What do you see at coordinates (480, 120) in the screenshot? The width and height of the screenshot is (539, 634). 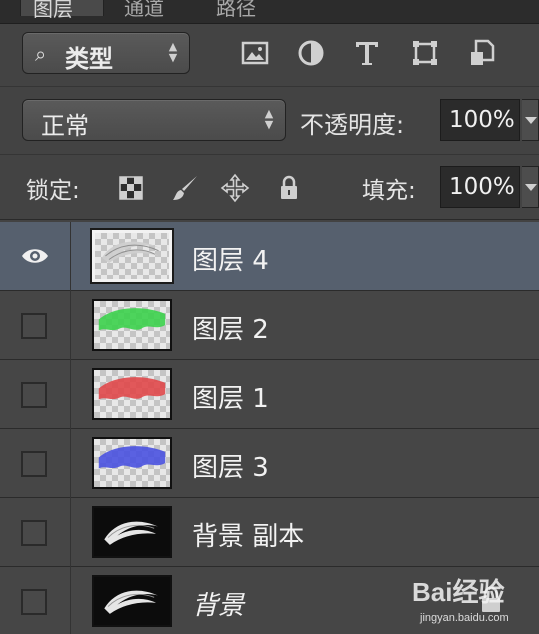 I see `opacity-input: 100%` at bounding box center [480, 120].